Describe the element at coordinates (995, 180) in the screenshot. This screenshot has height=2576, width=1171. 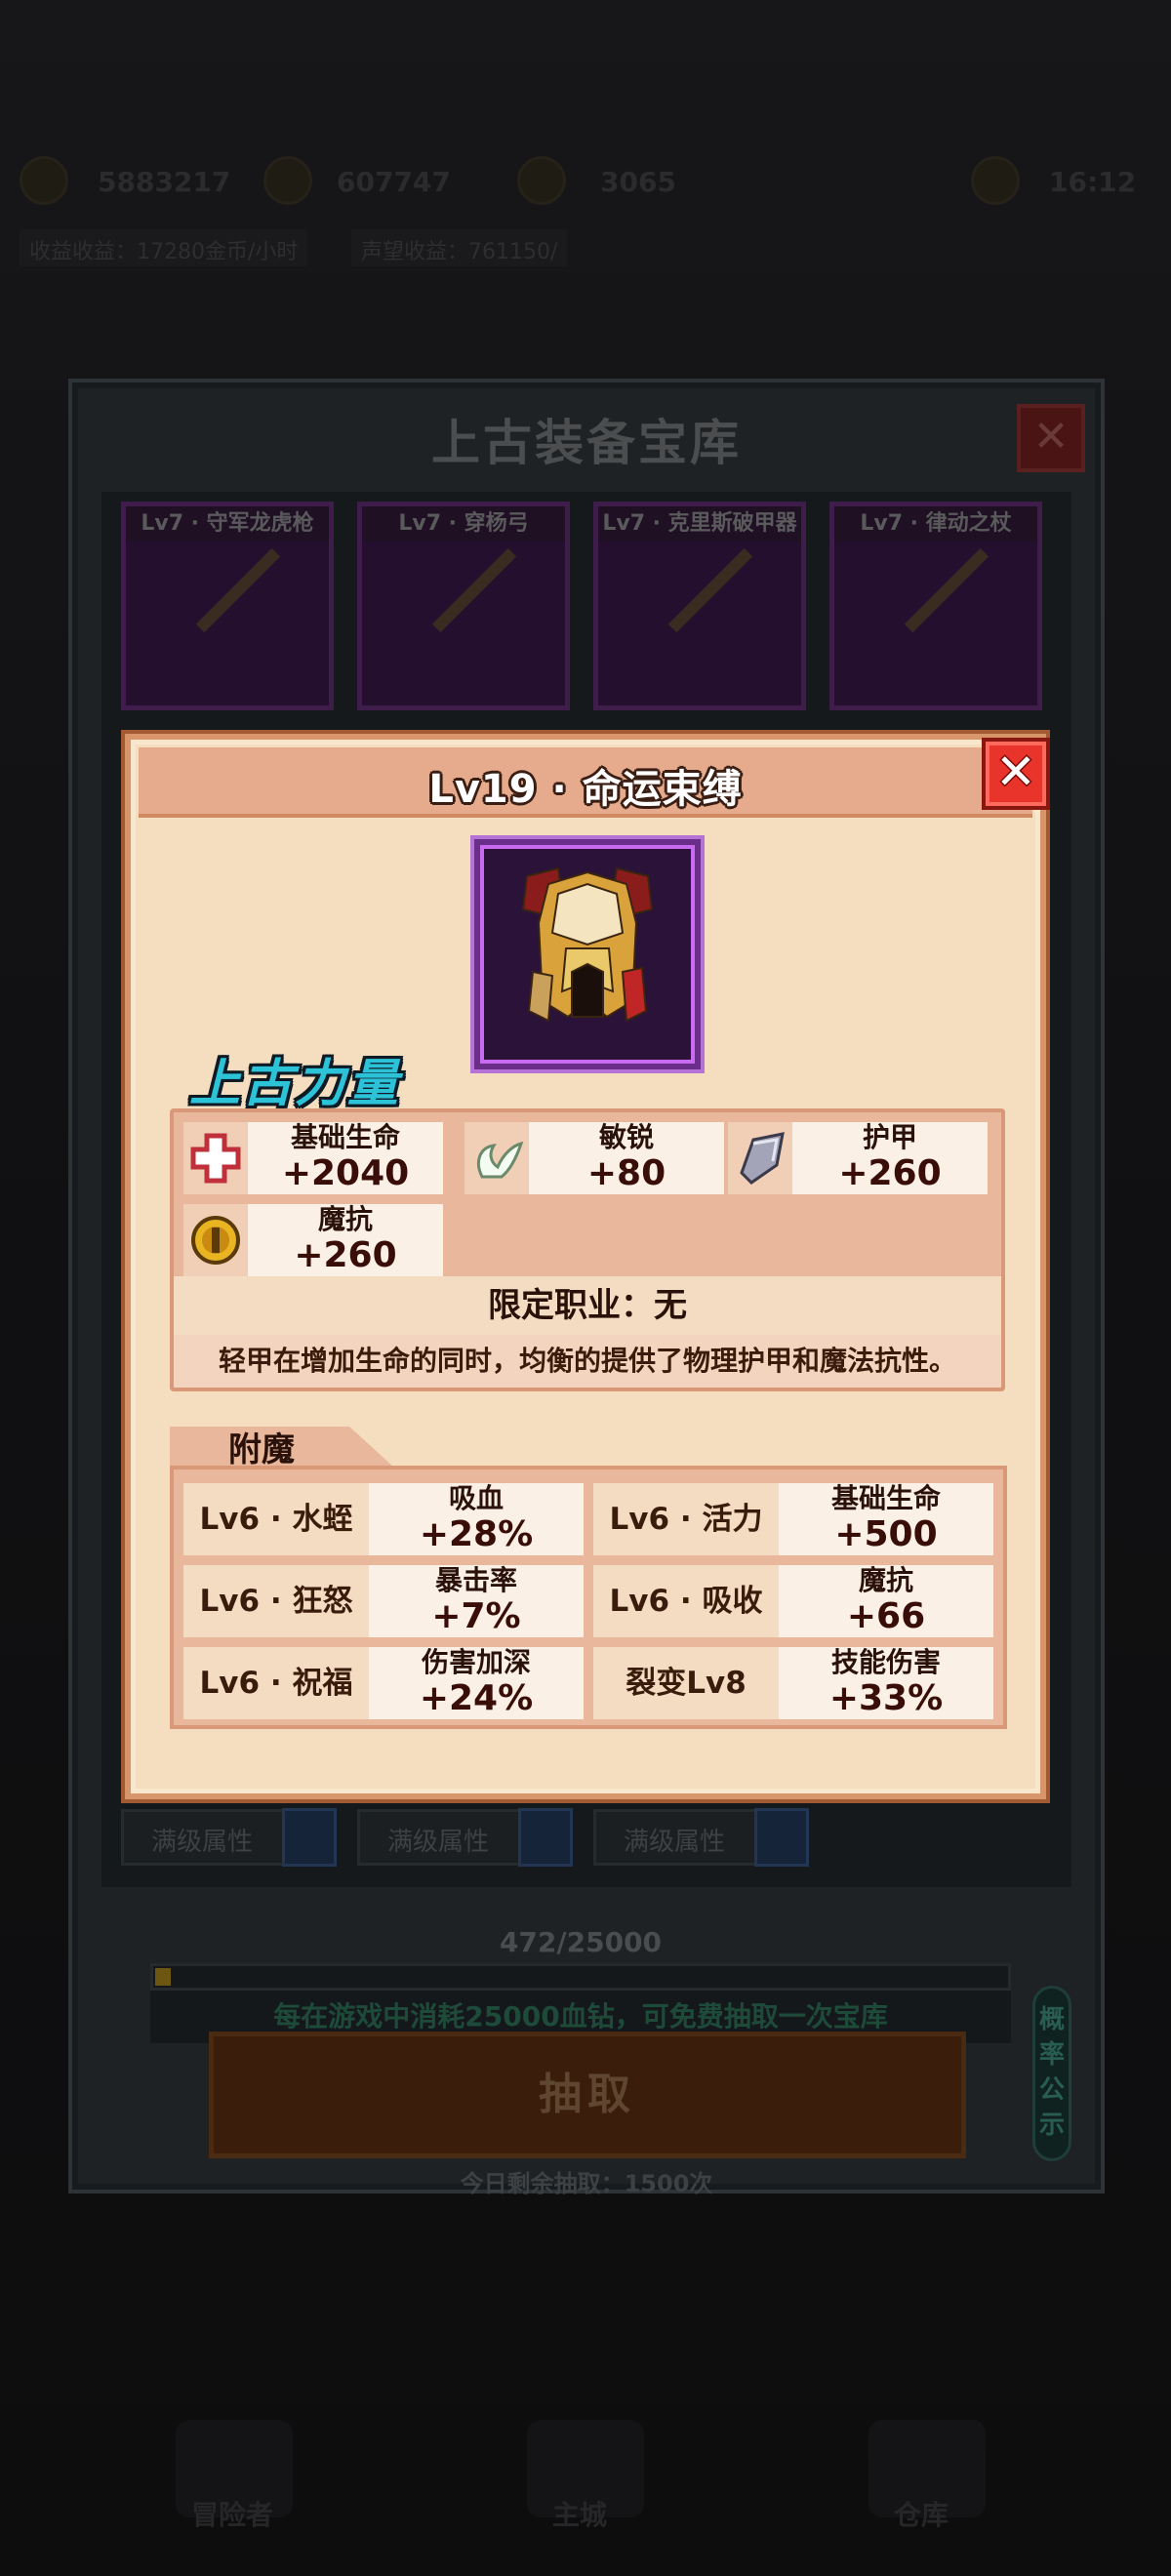
I see `clock-icon` at that location.